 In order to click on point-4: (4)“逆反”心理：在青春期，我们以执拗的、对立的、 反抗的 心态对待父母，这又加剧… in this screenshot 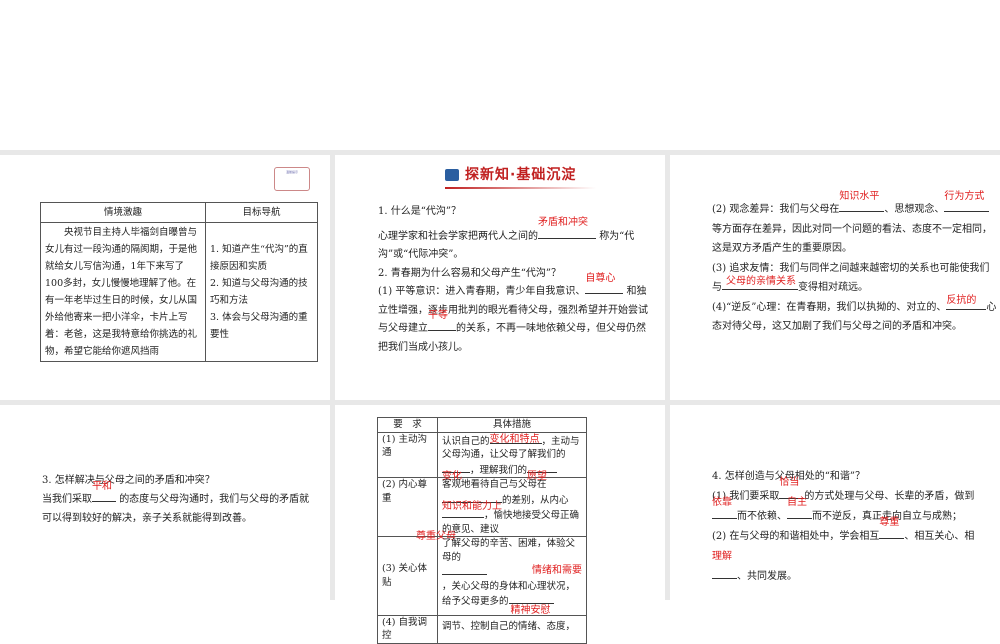, I will do `click(854, 316)`.